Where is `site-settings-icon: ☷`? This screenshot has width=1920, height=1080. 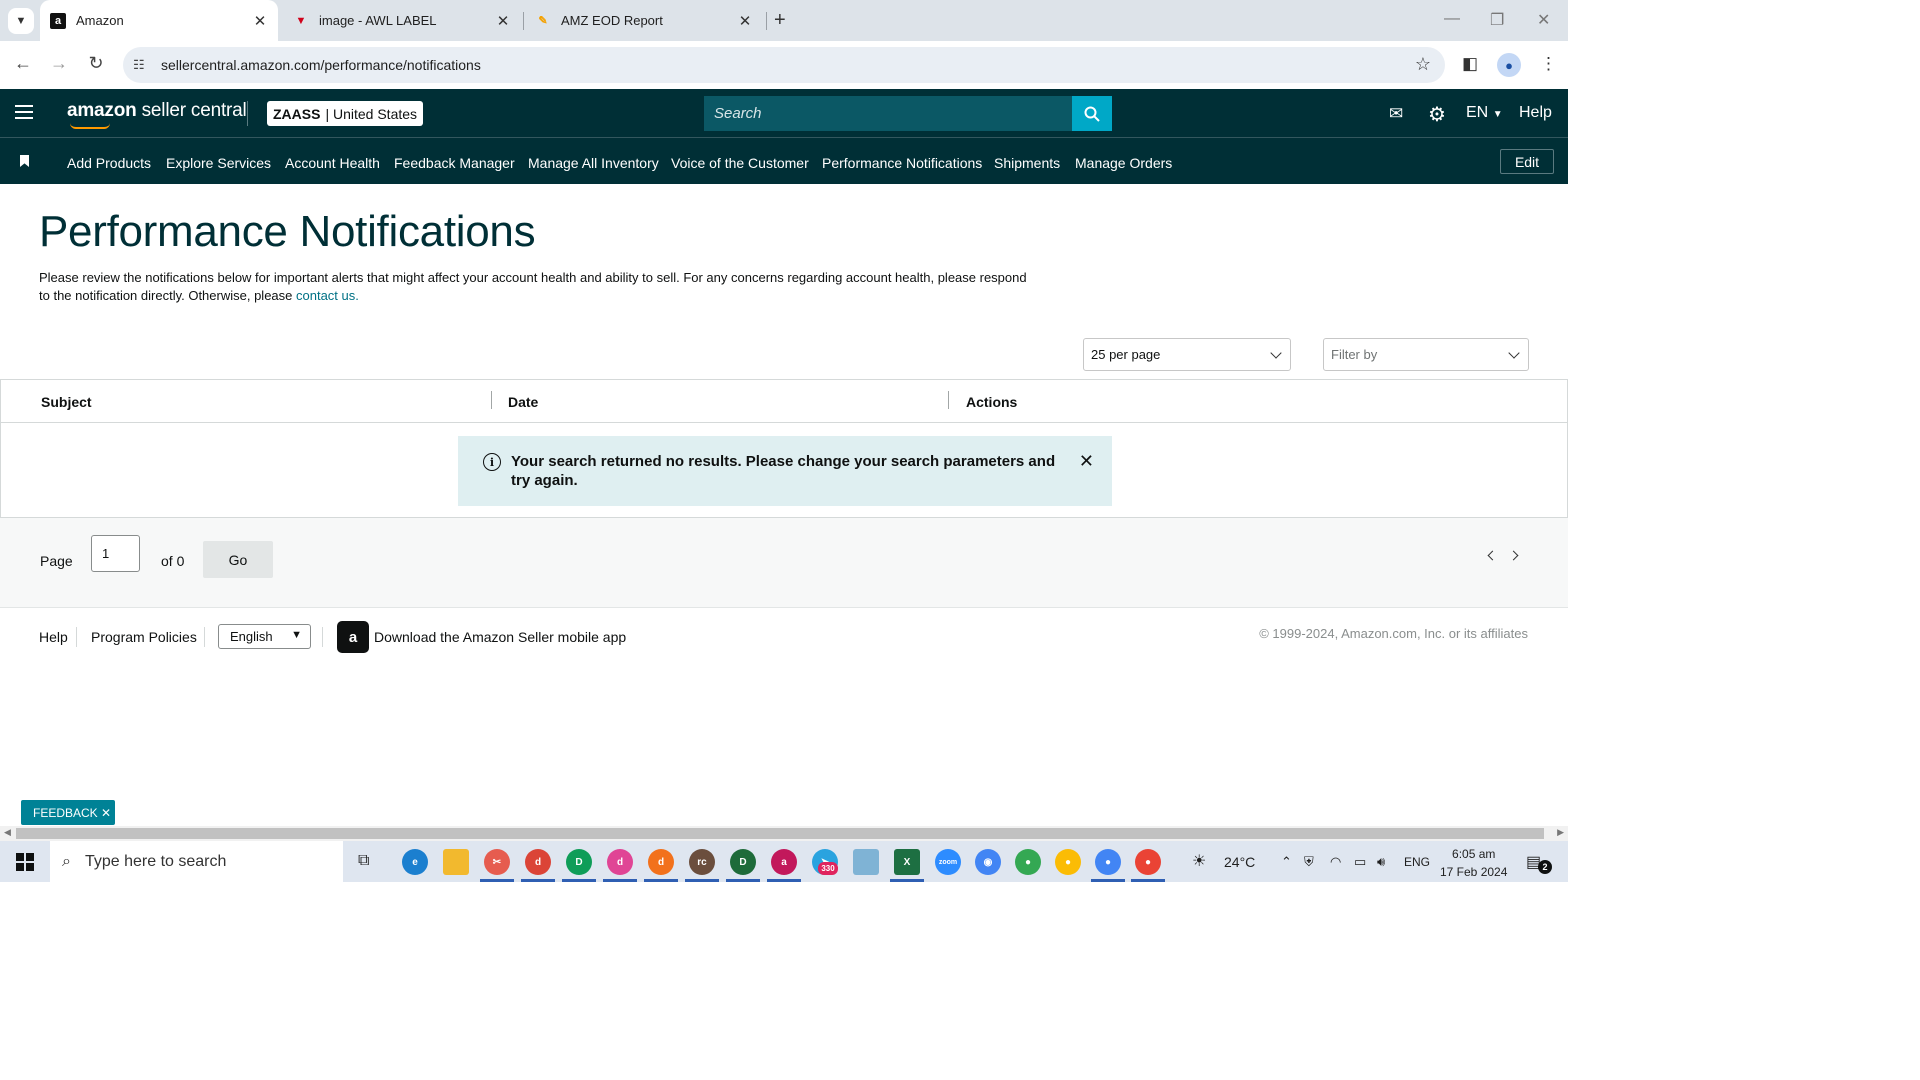 site-settings-icon: ☷ is located at coordinates (141, 65).